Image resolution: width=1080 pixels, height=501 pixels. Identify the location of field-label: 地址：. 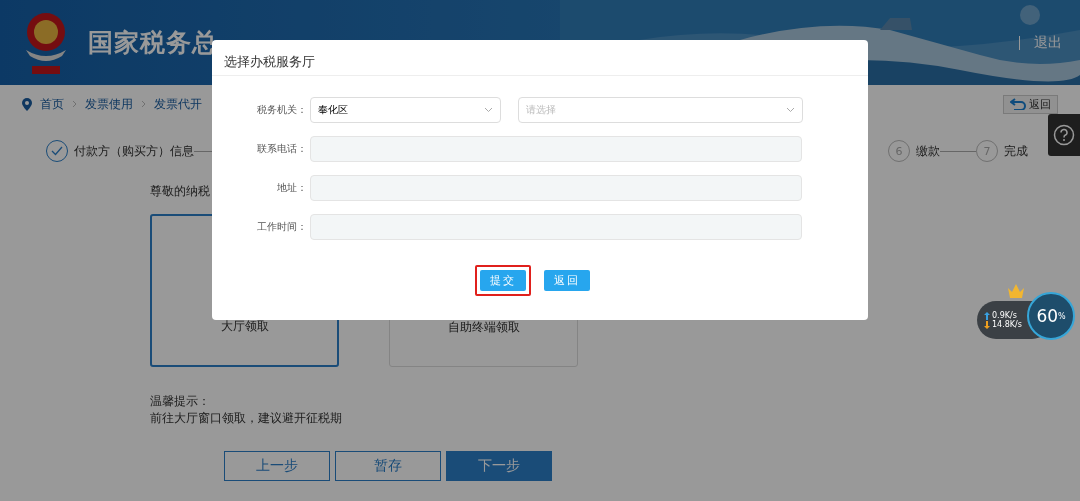
(292, 188).